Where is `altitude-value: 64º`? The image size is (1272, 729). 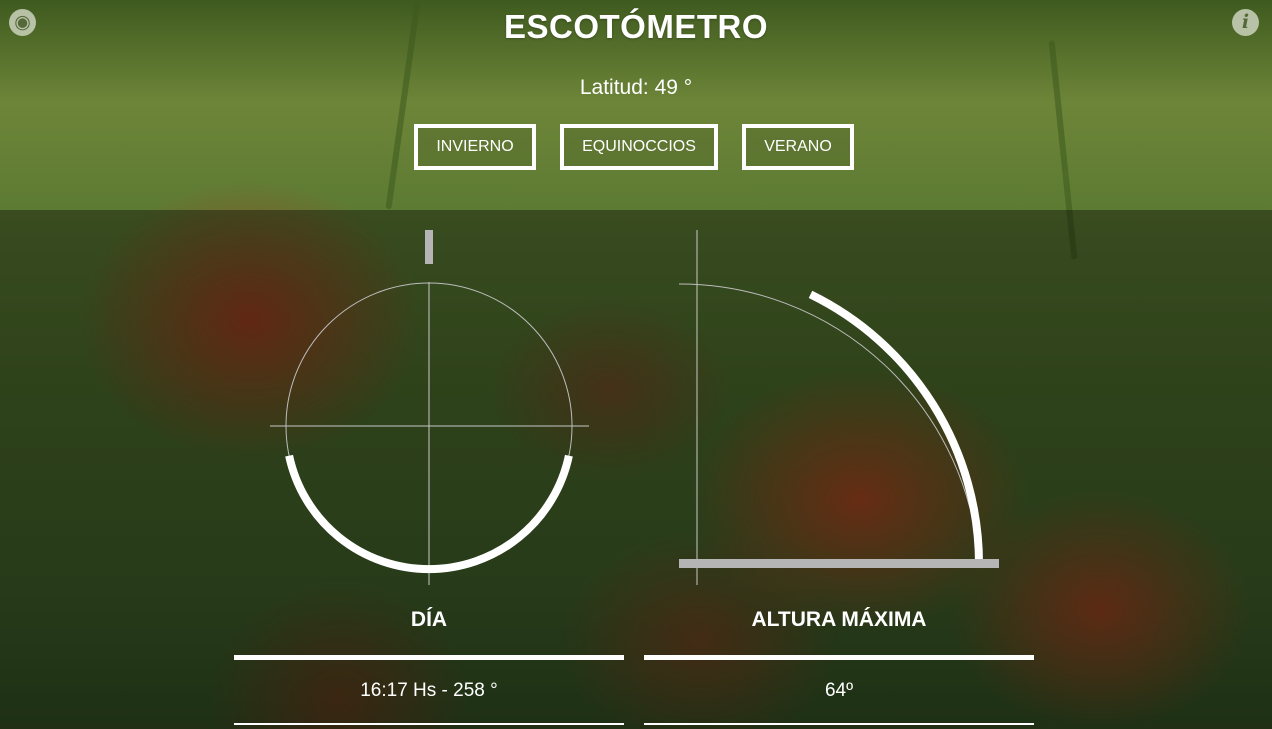
altitude-value: 64º is located at coordinates (839, 690).